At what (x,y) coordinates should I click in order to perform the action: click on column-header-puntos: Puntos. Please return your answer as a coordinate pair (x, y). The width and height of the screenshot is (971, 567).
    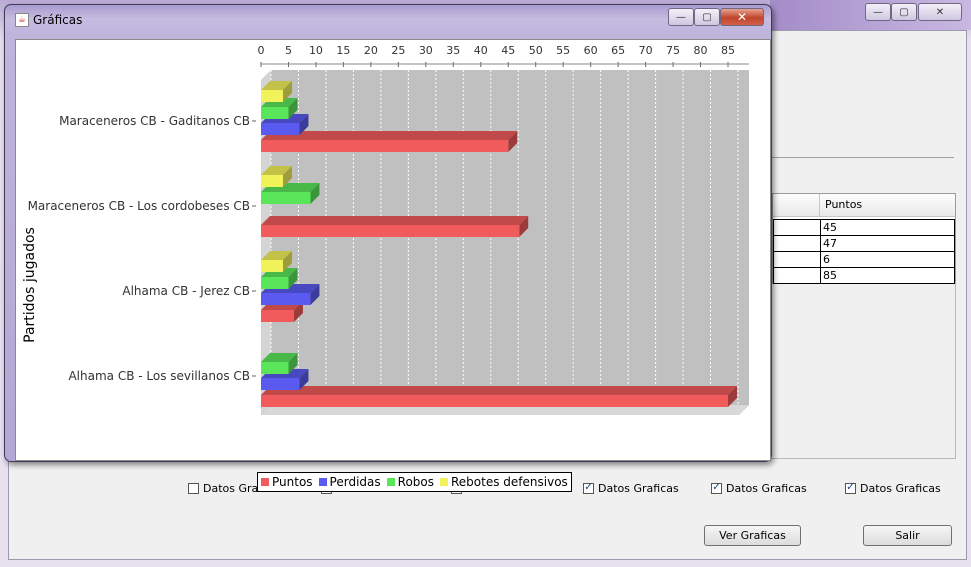
    Looking at the image, I should click on (840, 205).